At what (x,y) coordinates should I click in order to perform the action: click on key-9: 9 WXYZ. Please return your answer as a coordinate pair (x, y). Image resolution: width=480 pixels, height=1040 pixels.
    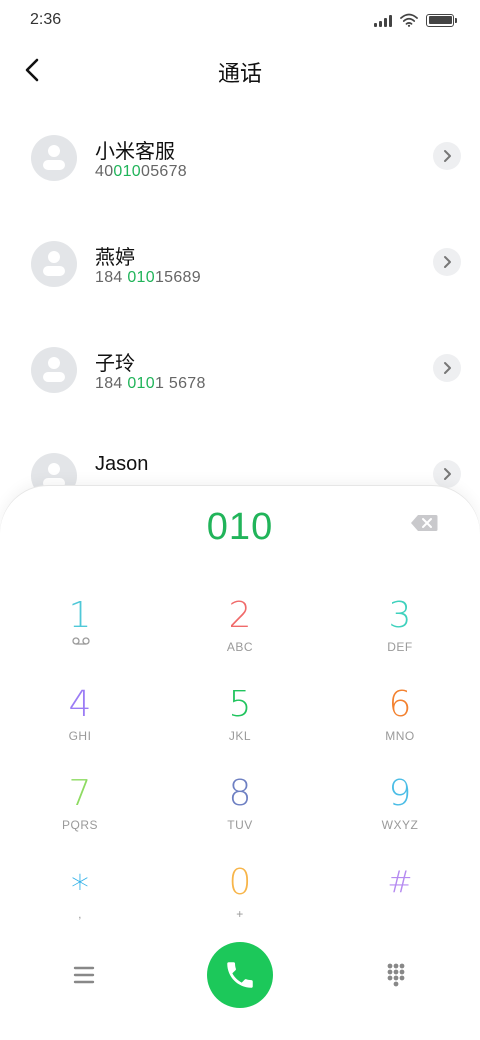
    Looking at the image, I should click on (400, 812).